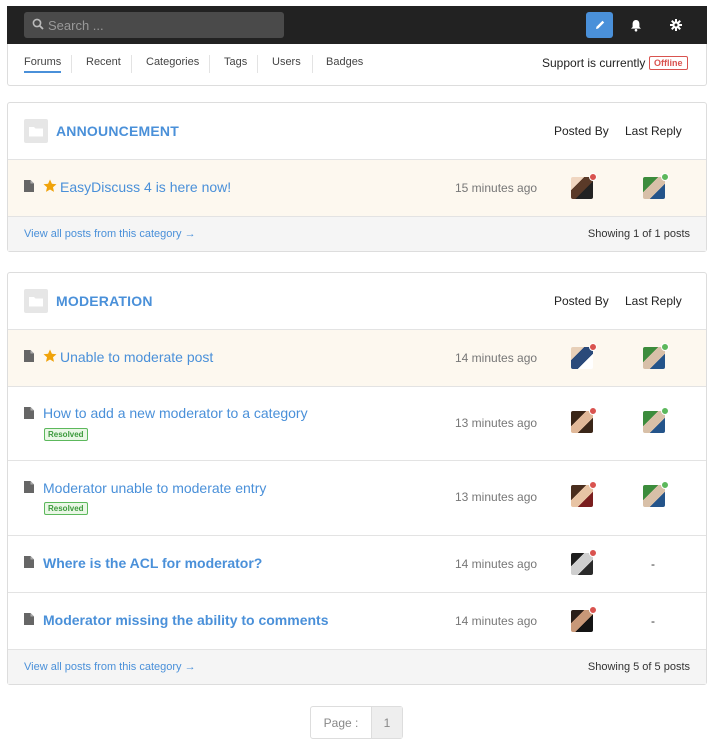  Describe the element at coordinates (357, 301) in the screenshot. I see `category-header: MODERATION Posted By Last Reply` at that location.